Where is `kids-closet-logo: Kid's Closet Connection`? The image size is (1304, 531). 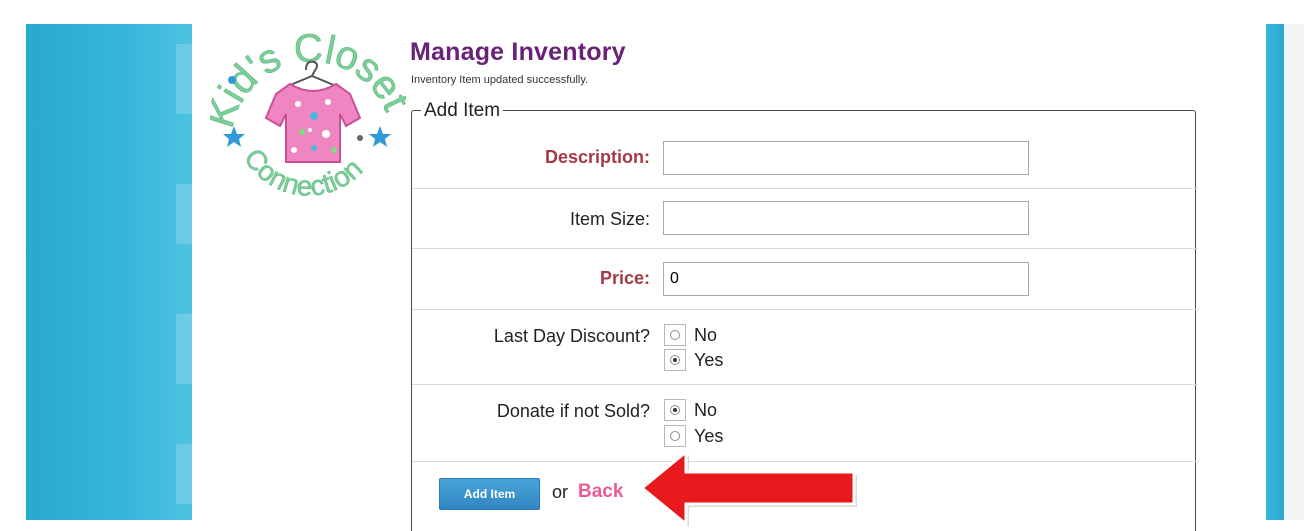
kids-closet-logo: Kid's Closet Connection is located at coordinates (308, 112).